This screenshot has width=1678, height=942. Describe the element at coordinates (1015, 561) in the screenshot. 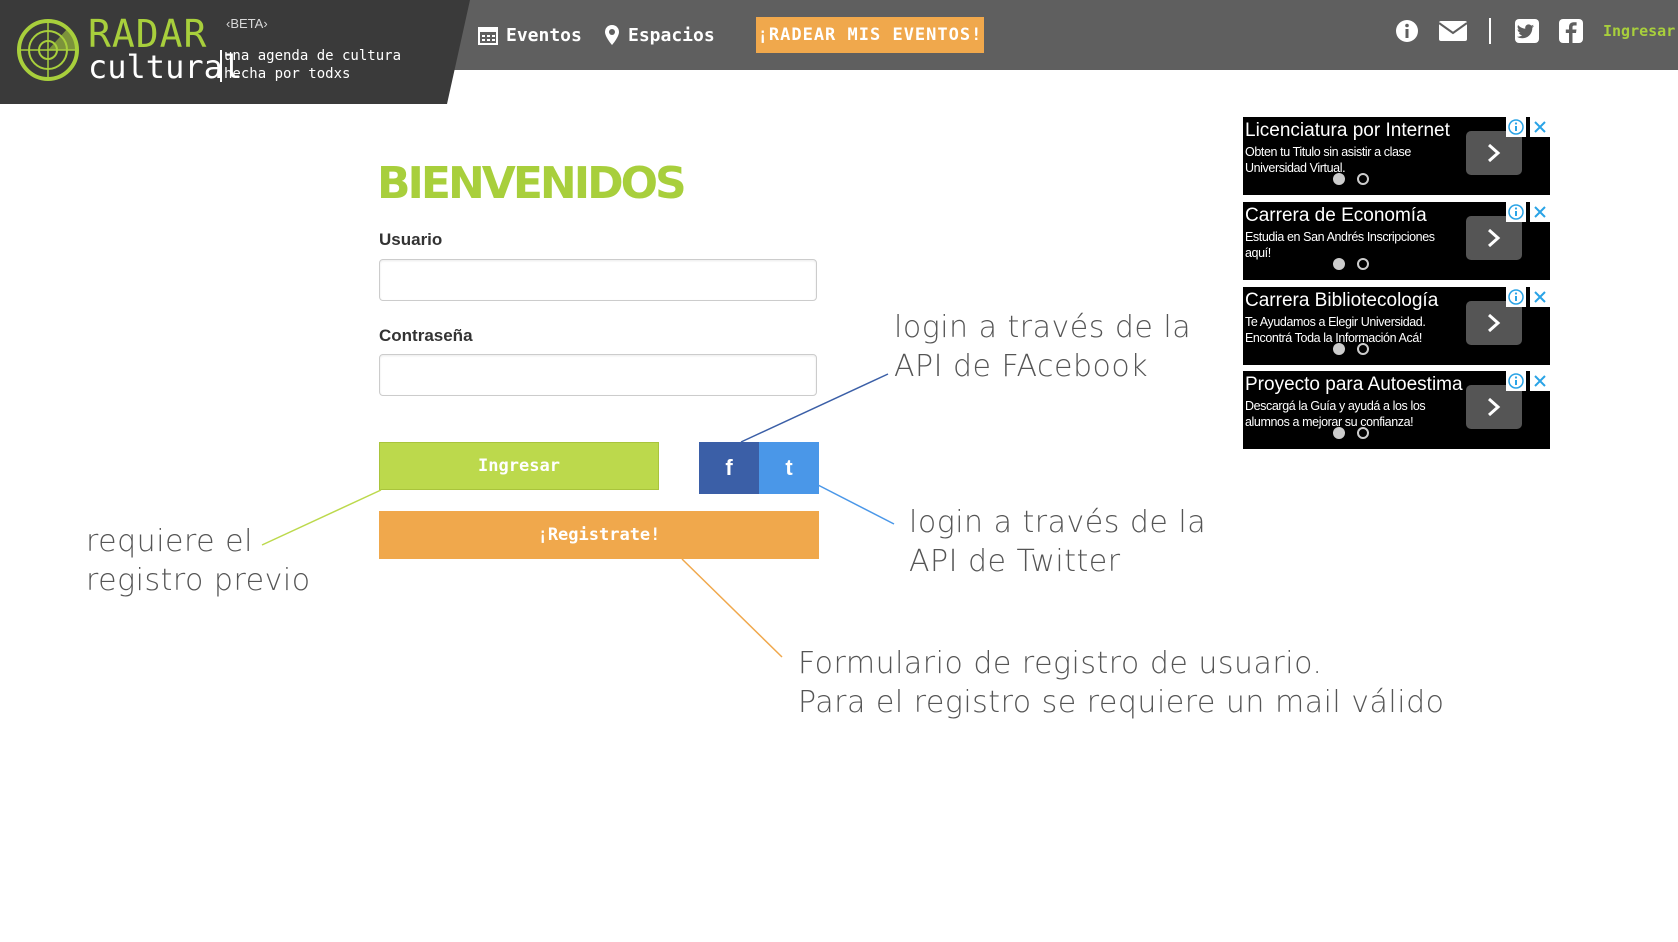

I see `twitter-annotation-line2: API de Twitter` at that location.